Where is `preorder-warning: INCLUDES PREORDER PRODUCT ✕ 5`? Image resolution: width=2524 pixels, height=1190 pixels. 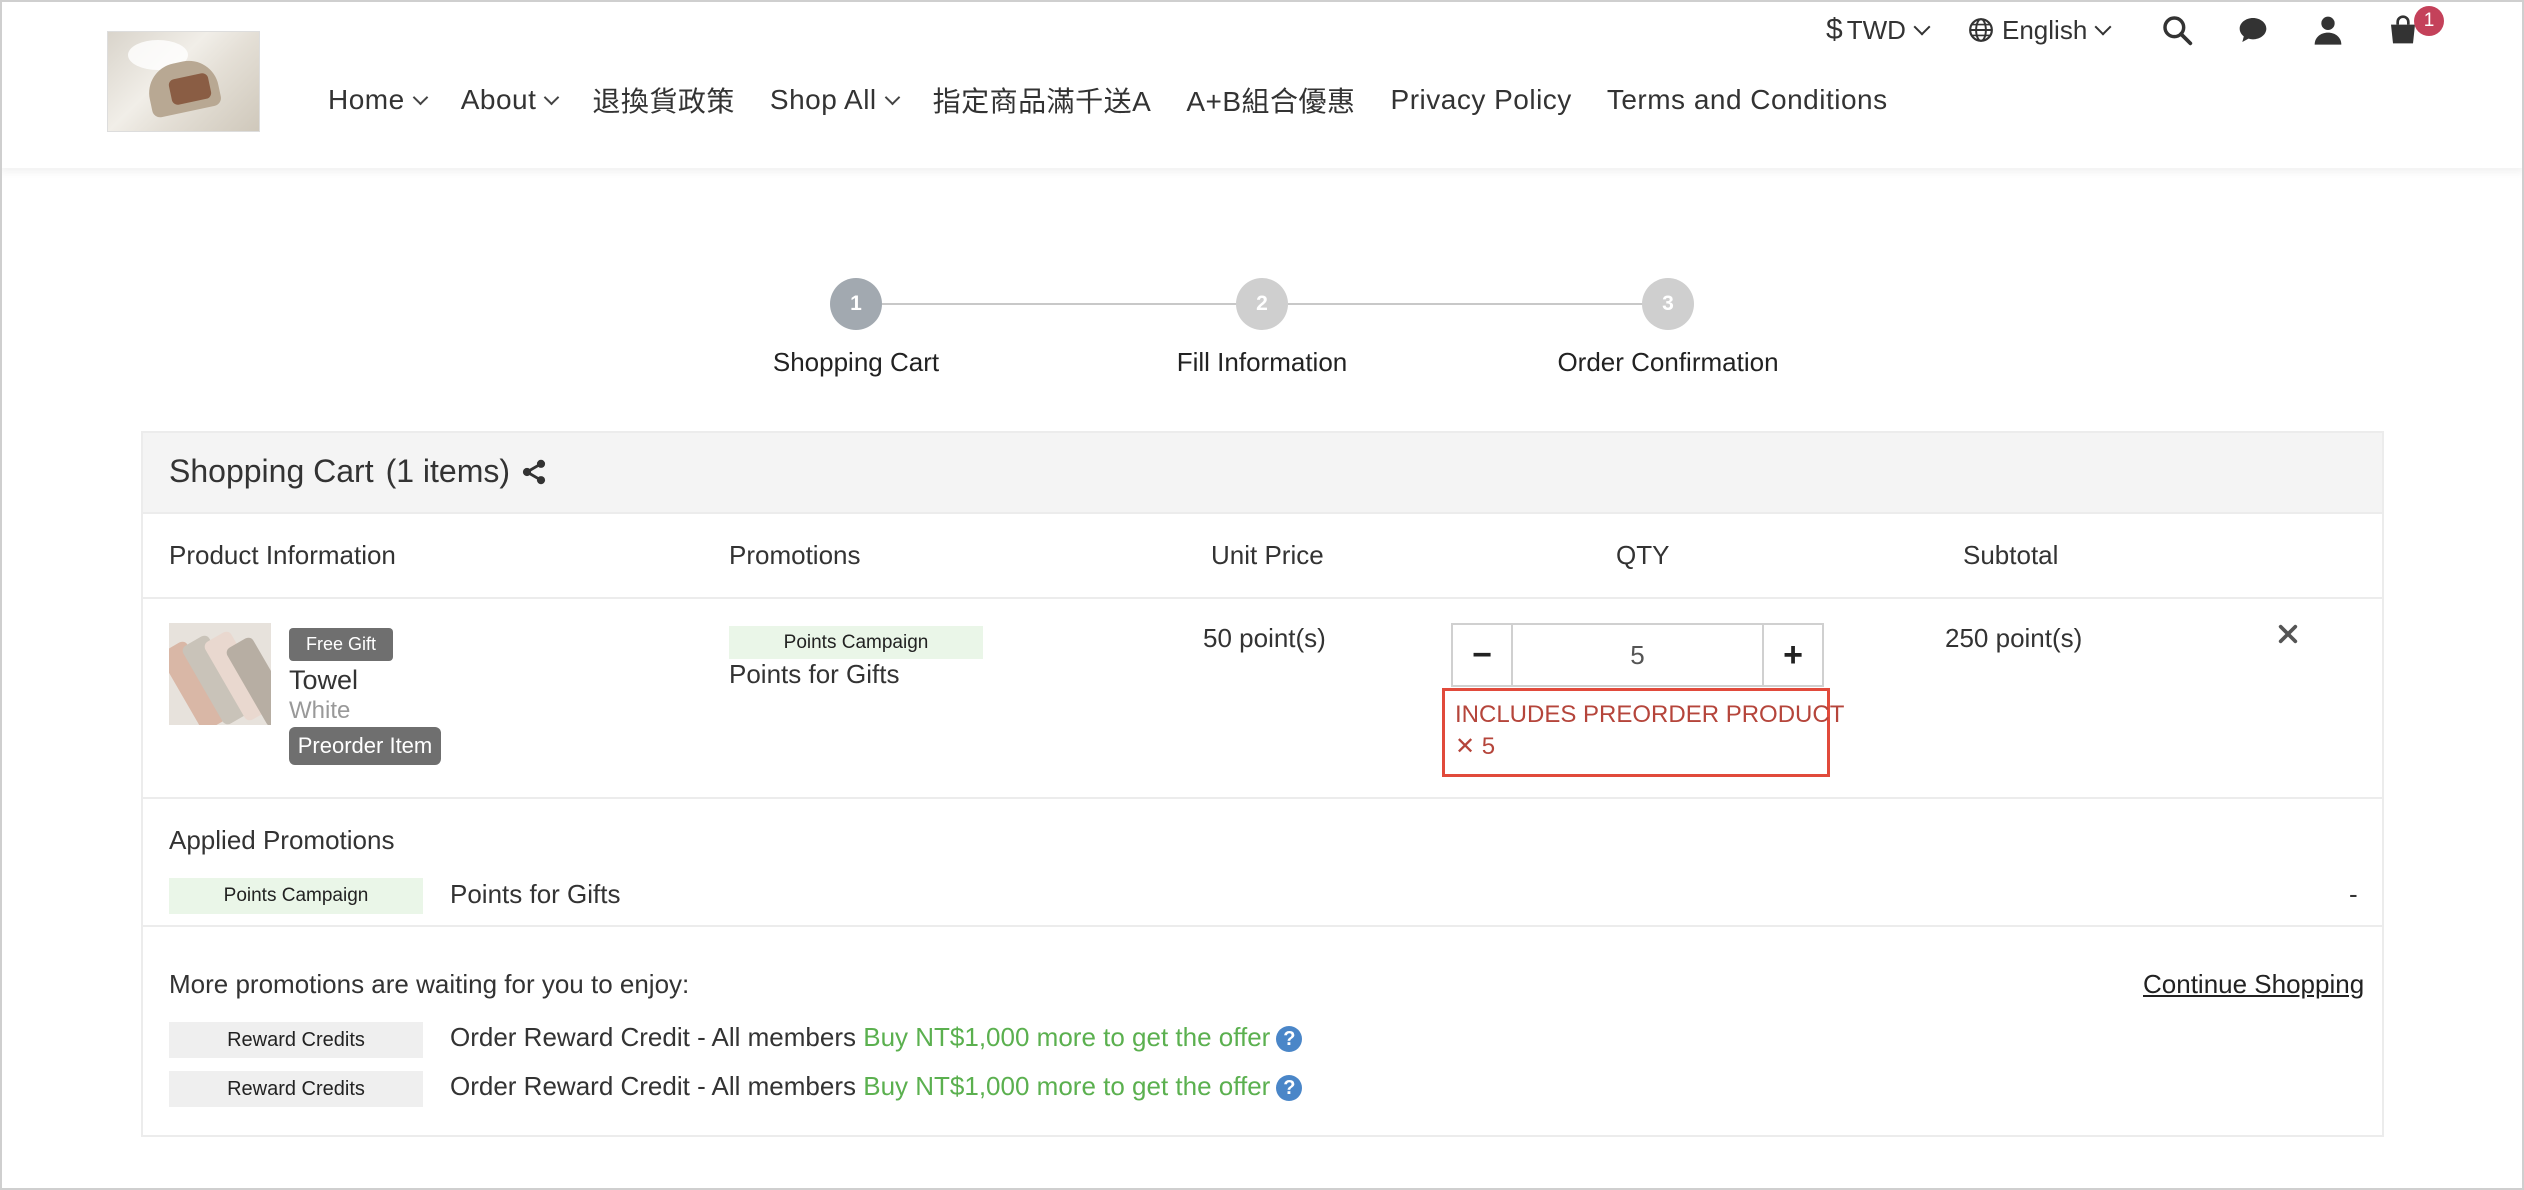 preorder-warning: INCLUDES PREORDER PRODUCT ✕ 5 is located at coordinates (1643, 732).